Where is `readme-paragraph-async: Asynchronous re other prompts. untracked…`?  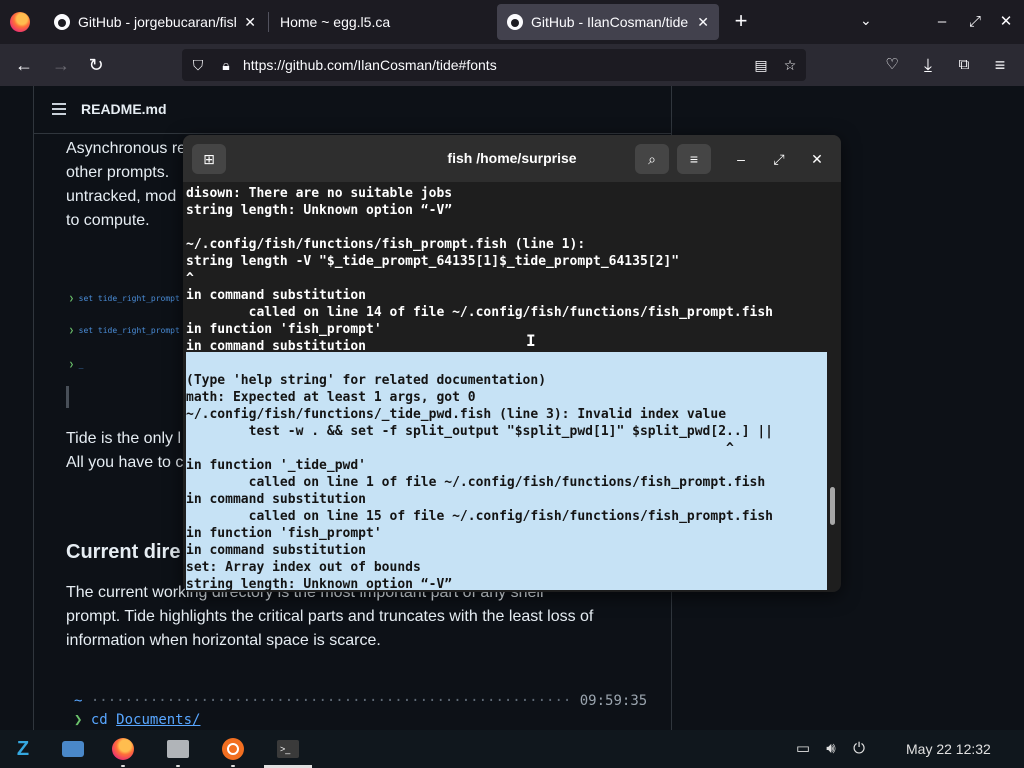 readme-paragraph-async: Asynchronous re other prompts. untracked… is located at coordinates (126, 185).